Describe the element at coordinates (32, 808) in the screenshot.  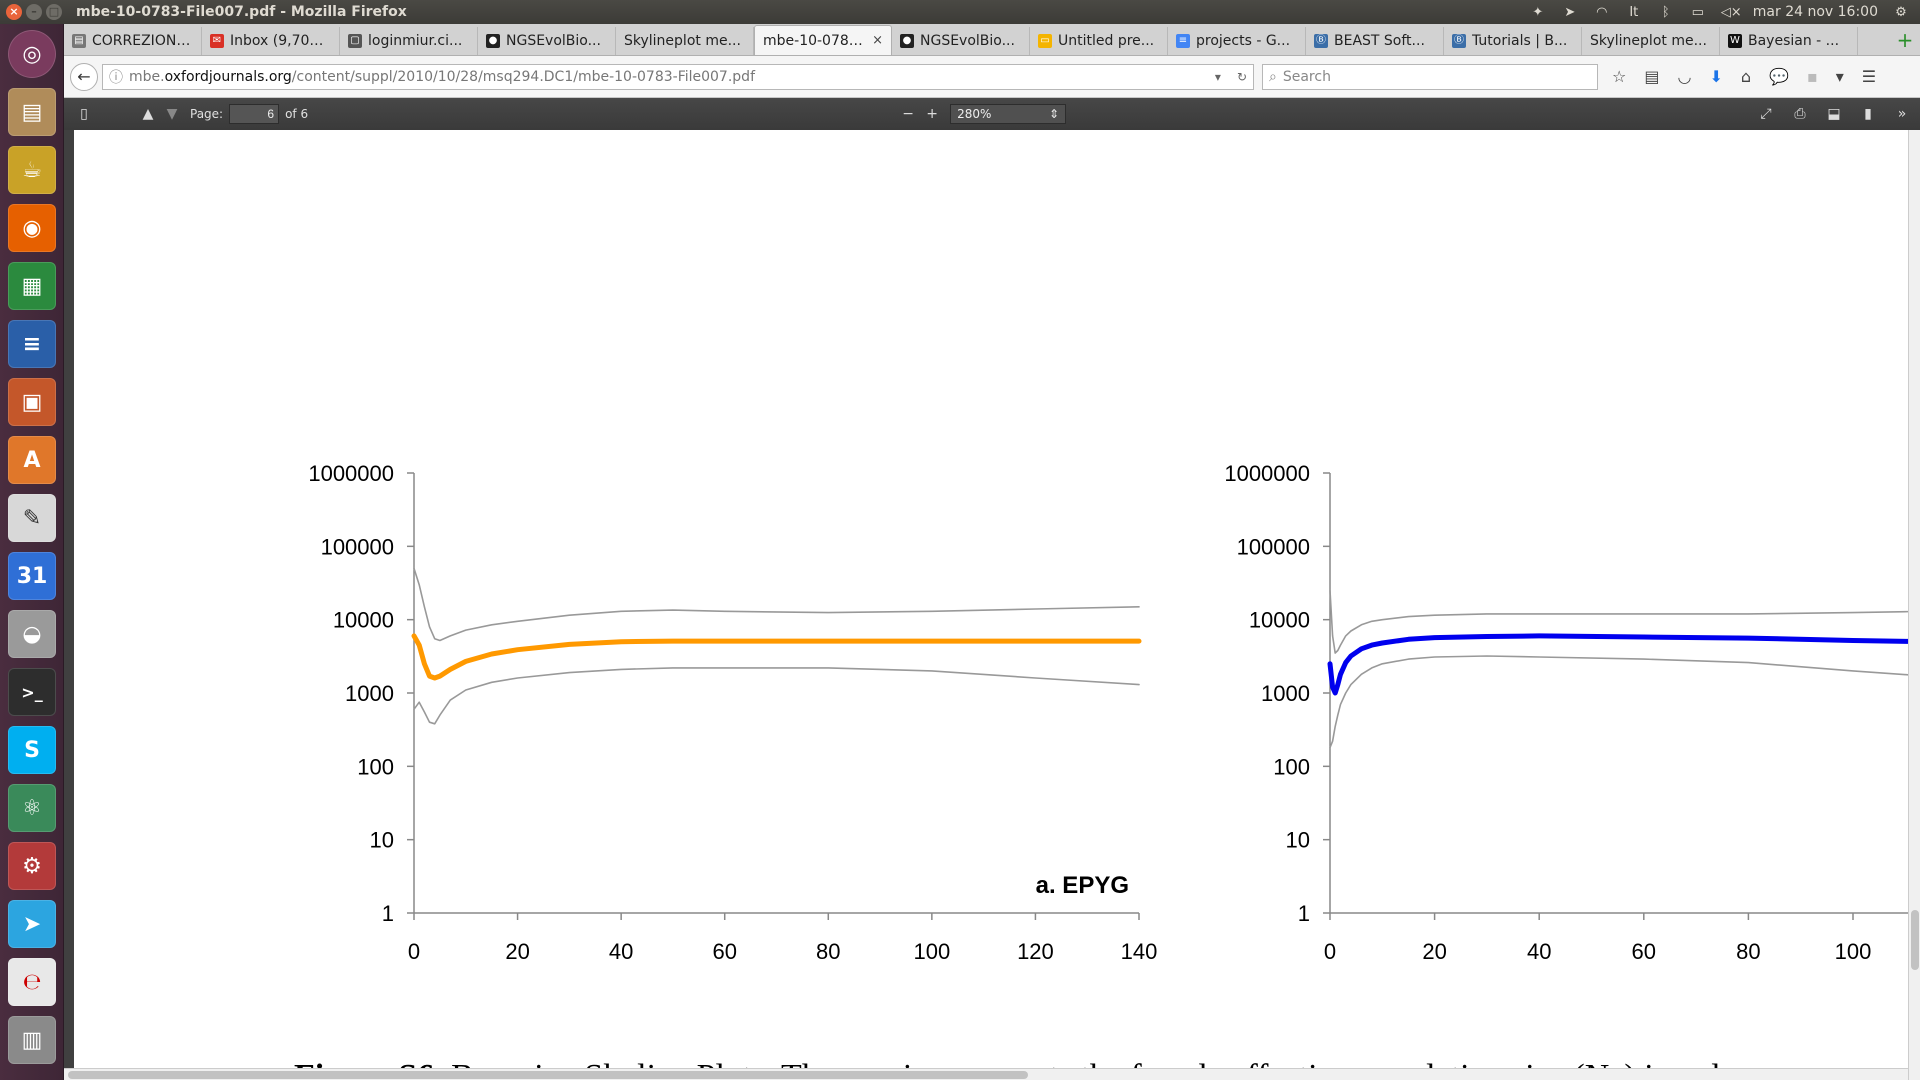
I see `atom-icon: ⚛` at that location.